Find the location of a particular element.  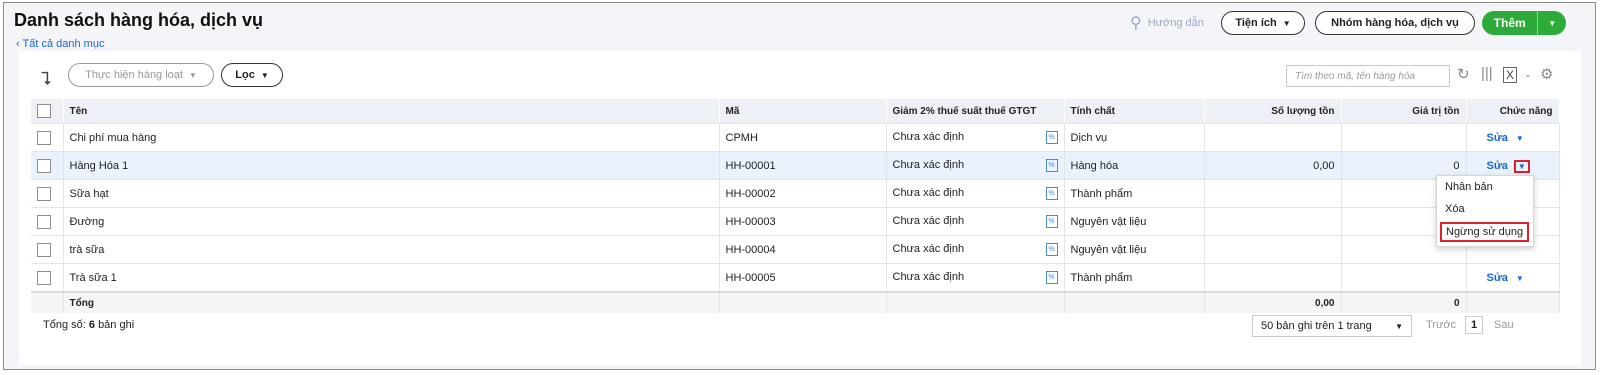

item-group-button: Nhóm hàng hóa, dịch vụ is located at coordinates (1395, 23).